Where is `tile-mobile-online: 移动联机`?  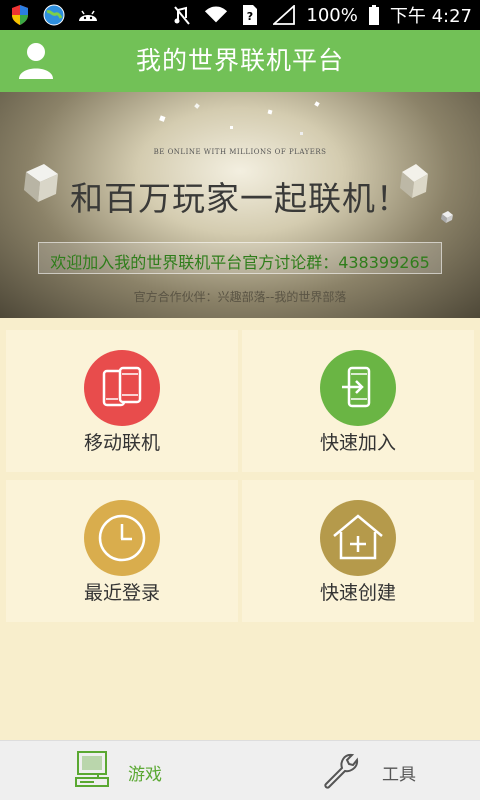 tile-mobile-online: 移动联机 is located at coordinates (122, 401).